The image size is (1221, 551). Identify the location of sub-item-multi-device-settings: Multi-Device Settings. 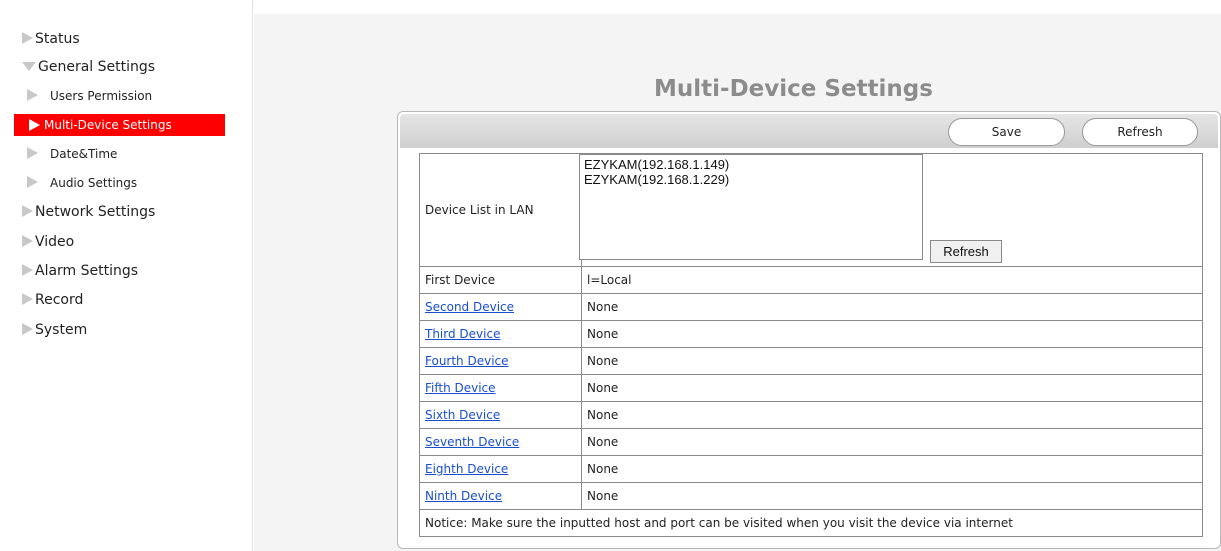
(119, 125).